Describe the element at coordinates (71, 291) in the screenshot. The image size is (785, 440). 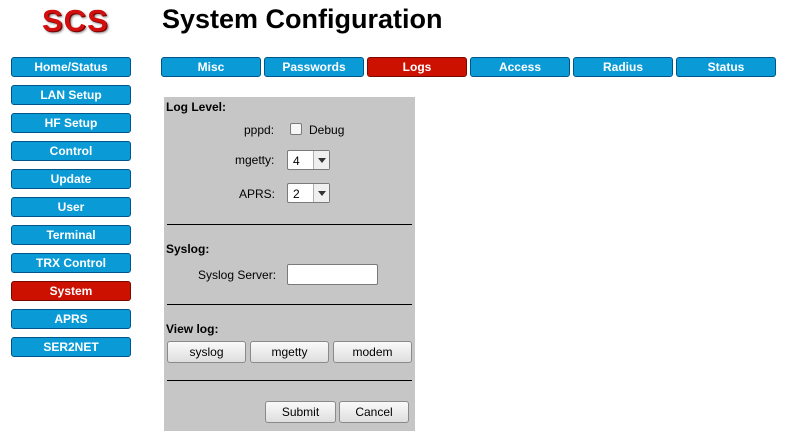
I see `sidebar-item-system: System` at that location.